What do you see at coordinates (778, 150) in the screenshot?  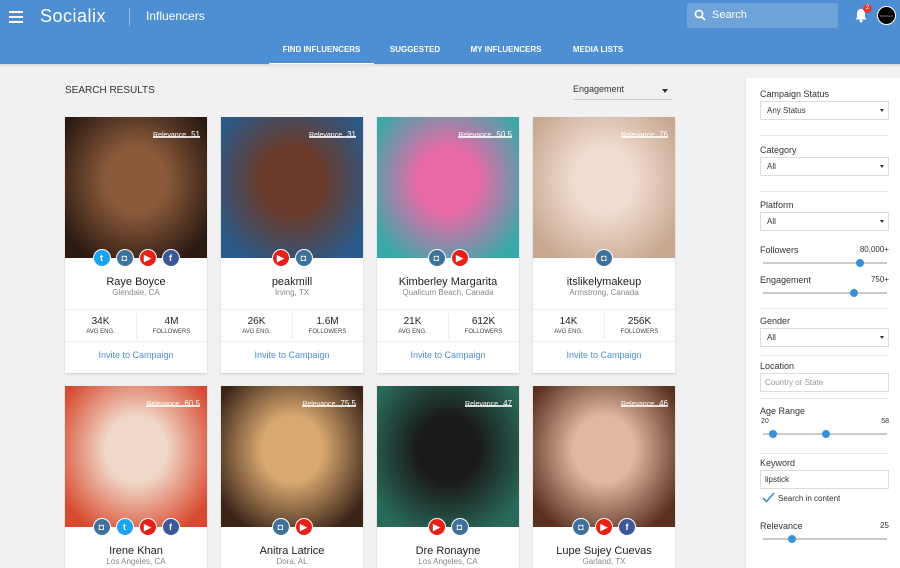 I see `filter-label-category: Category` at bounding box center [778, 150].